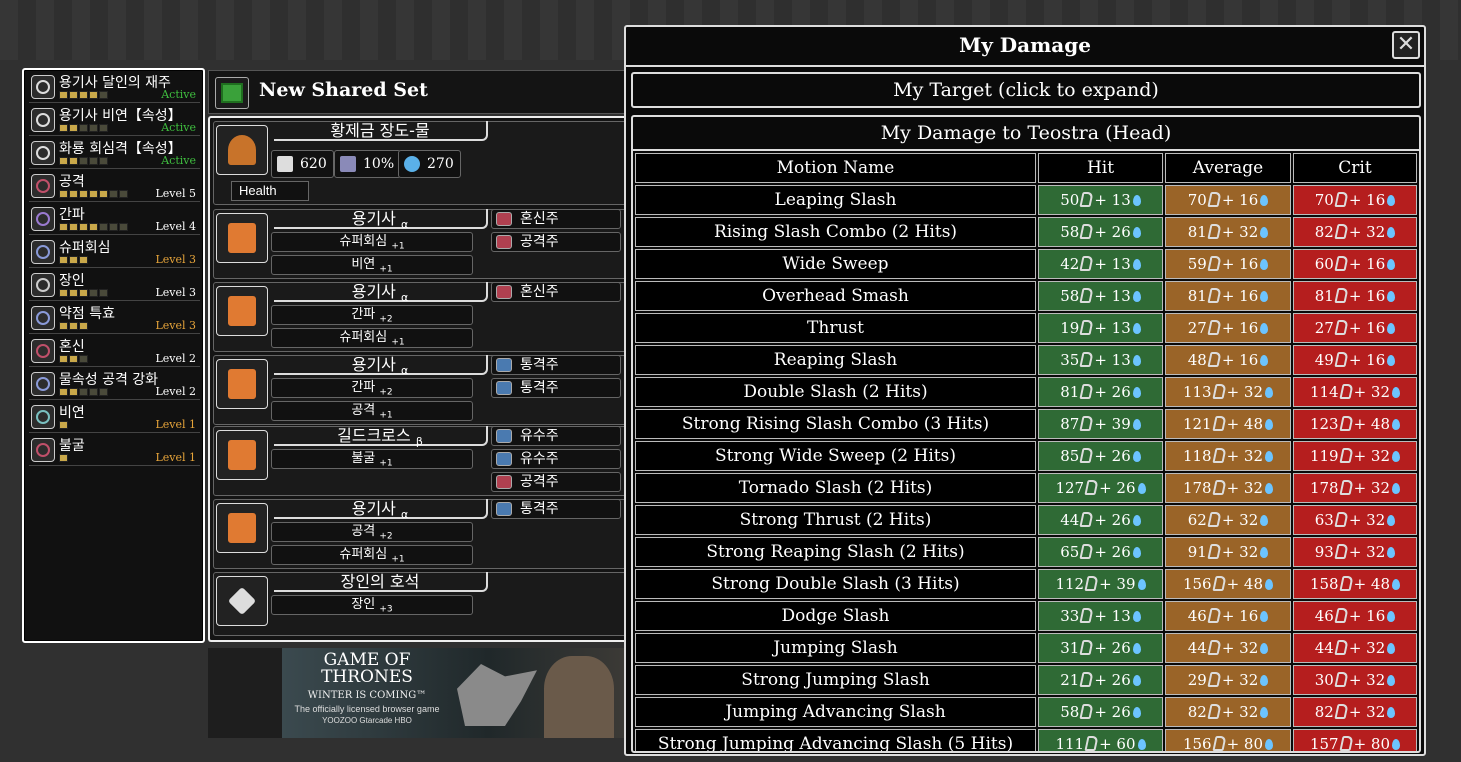  I want to click on table-row: Dodge Slash 33 + 13 46 + 16 46 + 16, so click(1026, 615).